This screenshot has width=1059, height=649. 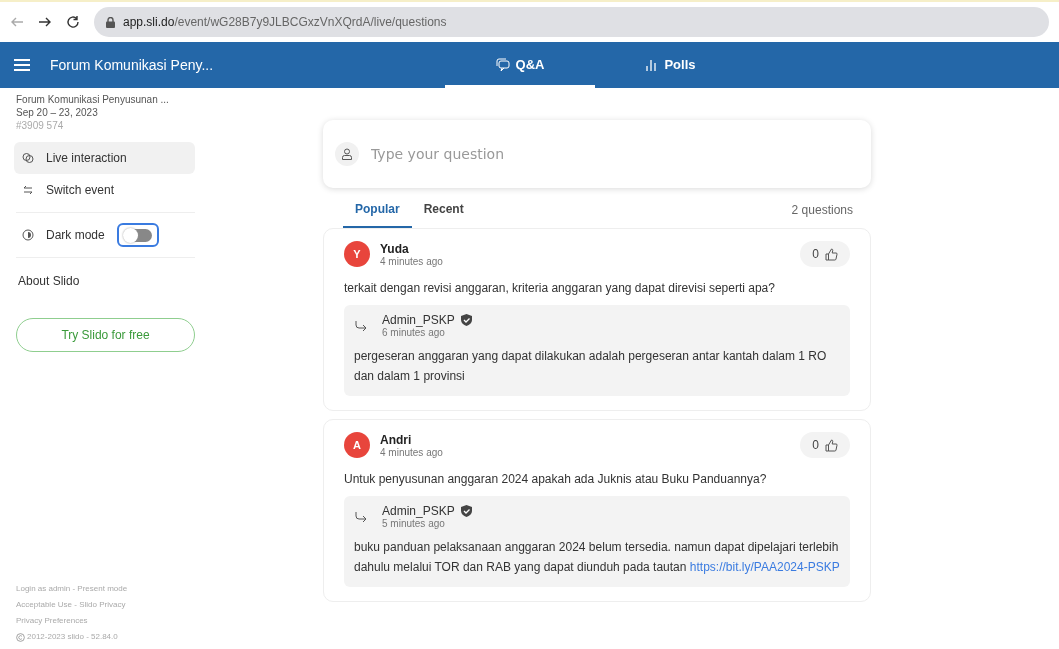 What do you see at coordinates (105, 335) in the screenshot?
I see `try-free-button: Try Slido for free` at bounding box center [105, 335].